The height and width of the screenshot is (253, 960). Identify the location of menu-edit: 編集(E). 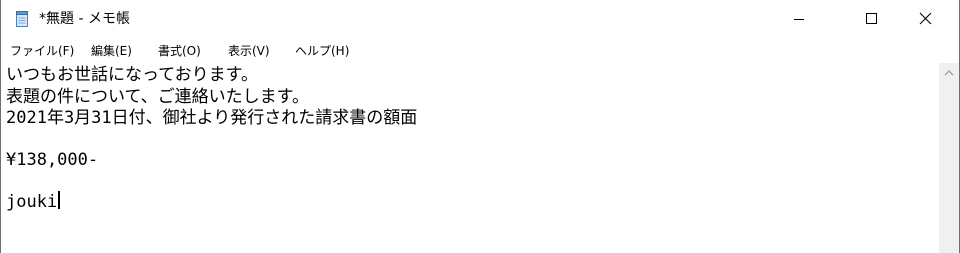
(111, 51).